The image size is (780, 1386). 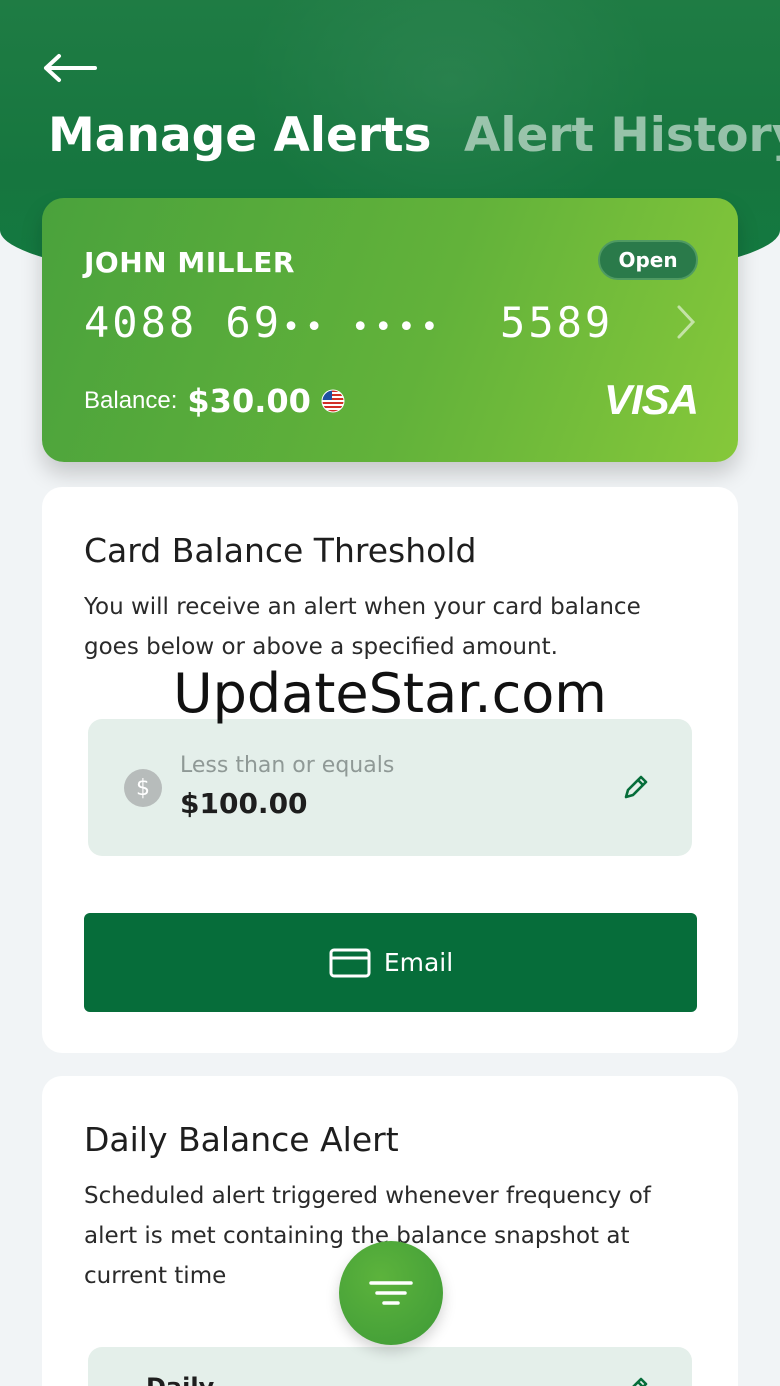 I want to click on threshold-condition: $ Less than or equals $100.00, so click(x=390, y=787).